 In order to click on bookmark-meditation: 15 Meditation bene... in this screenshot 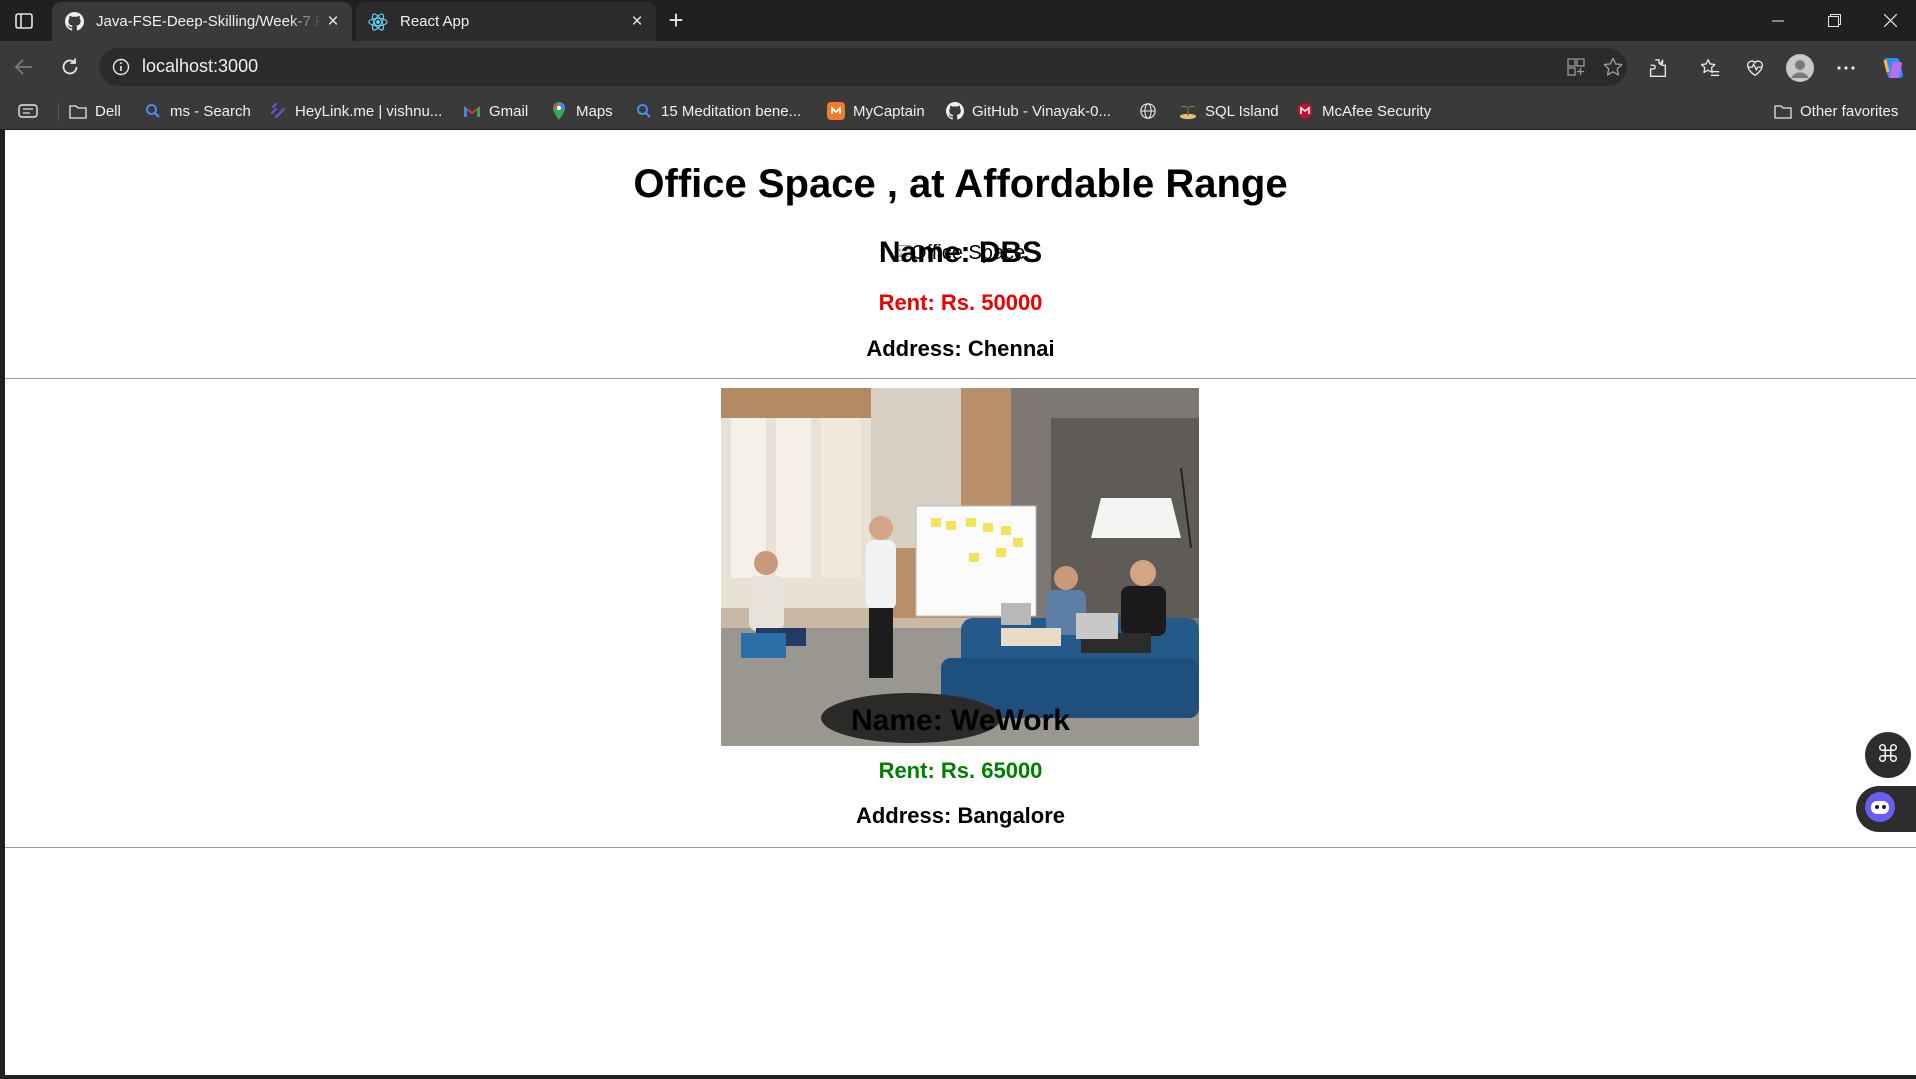, I will do `click(718, 111)`.